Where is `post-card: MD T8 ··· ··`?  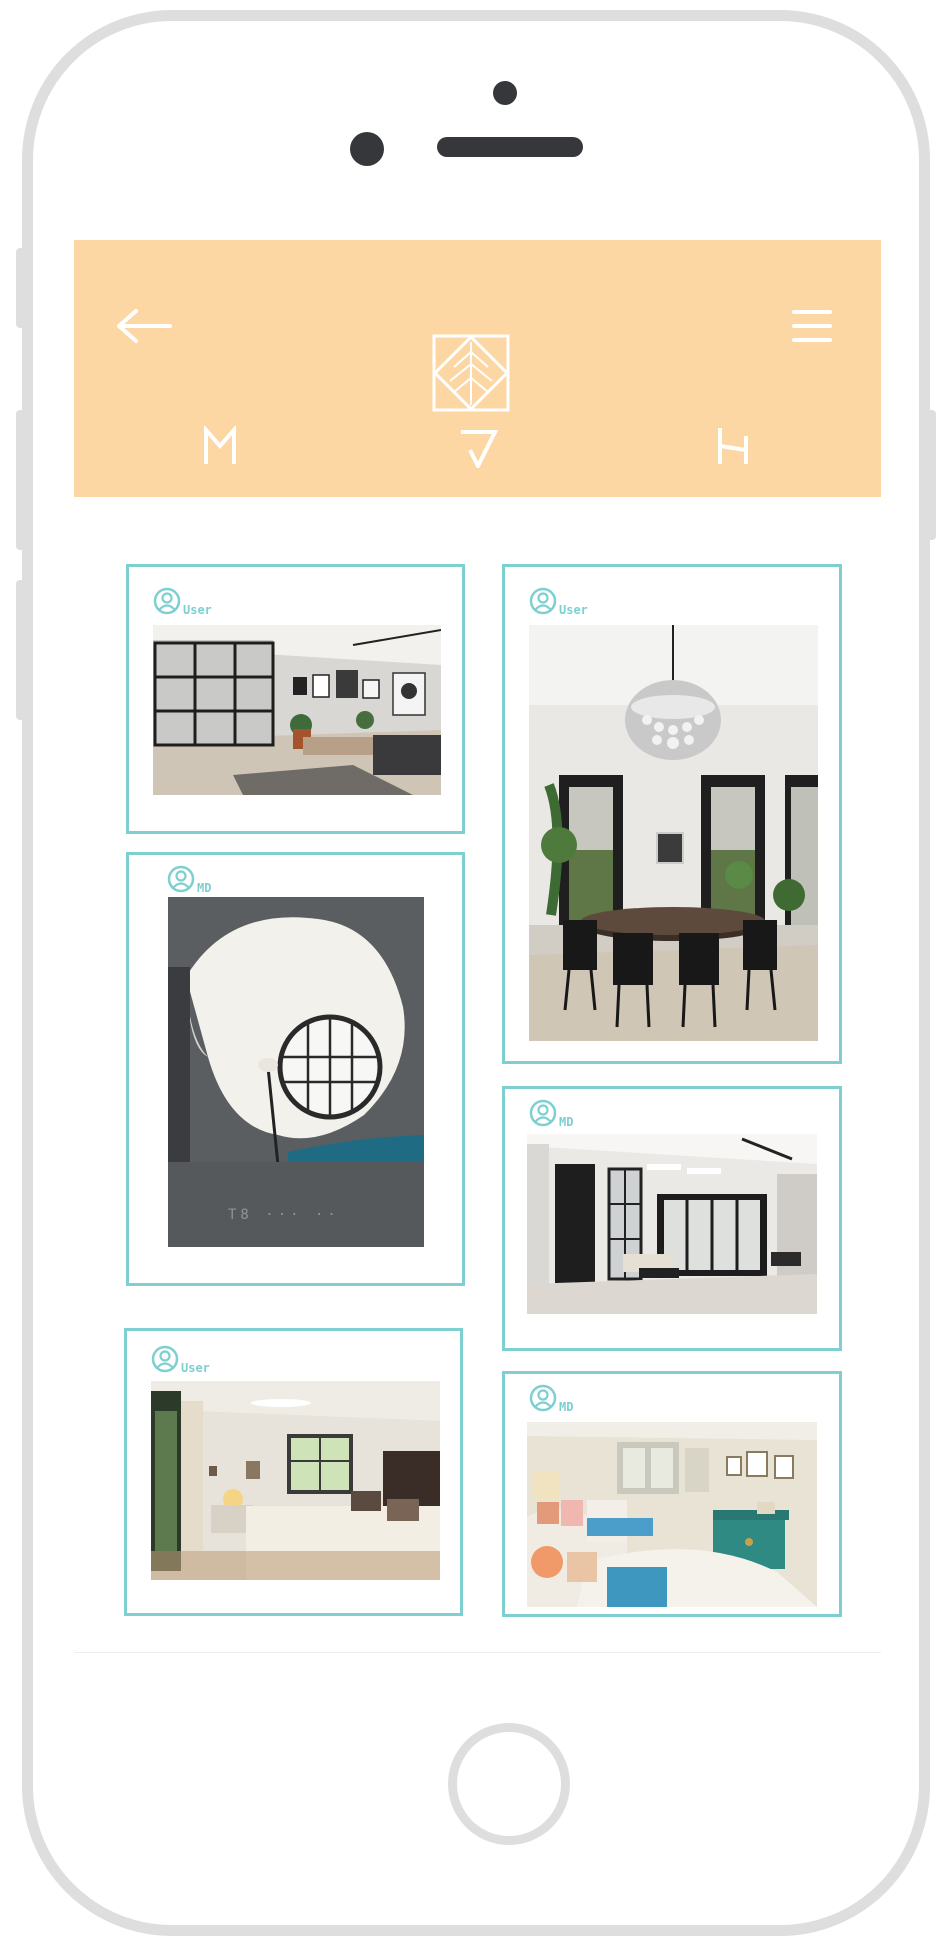
post-card: MD T8 ··· ·· is located at coordinates (295, 1069).